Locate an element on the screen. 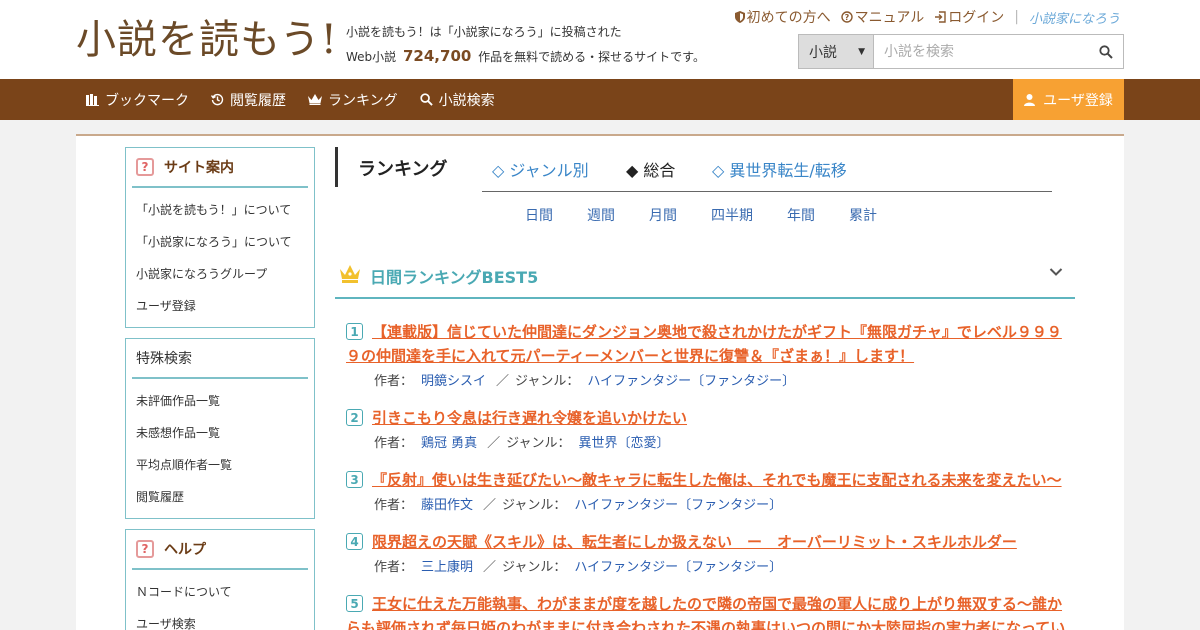 Image resolution: width=1200 pixels, height=630 pixels. site-logo: 小説を読もう! is located at coordinates (207, 40).